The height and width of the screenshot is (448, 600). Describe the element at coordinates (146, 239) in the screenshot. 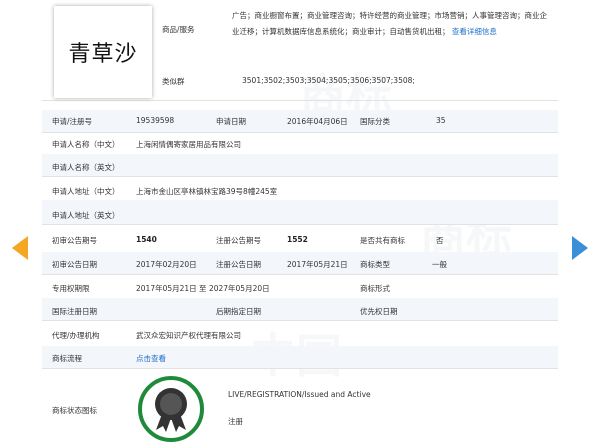

I see `prelim-no-value: 1540` at that location.